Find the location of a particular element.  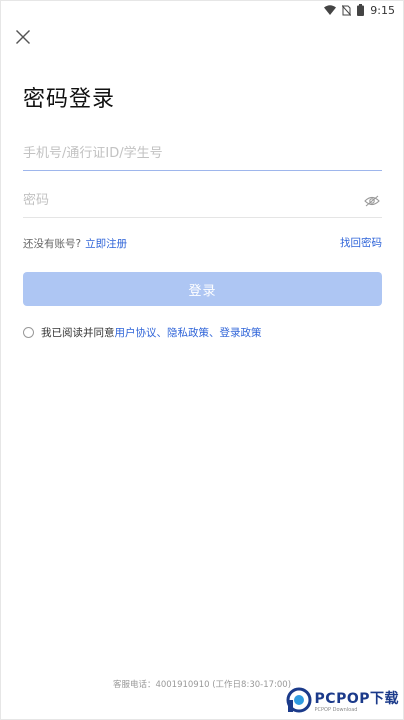

close-icon is located at coordinates (23, 39).